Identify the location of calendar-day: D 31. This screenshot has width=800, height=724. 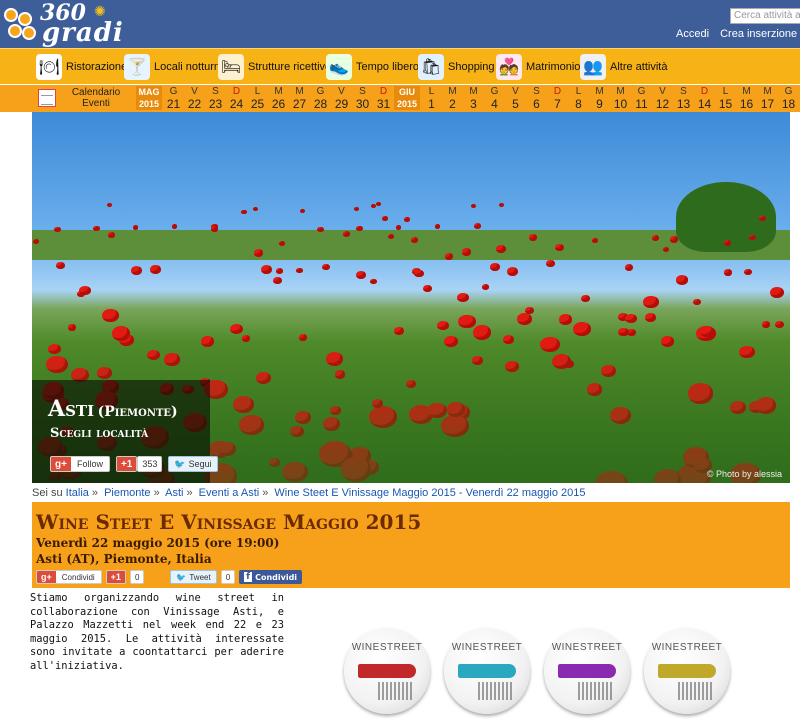
(383, 98).